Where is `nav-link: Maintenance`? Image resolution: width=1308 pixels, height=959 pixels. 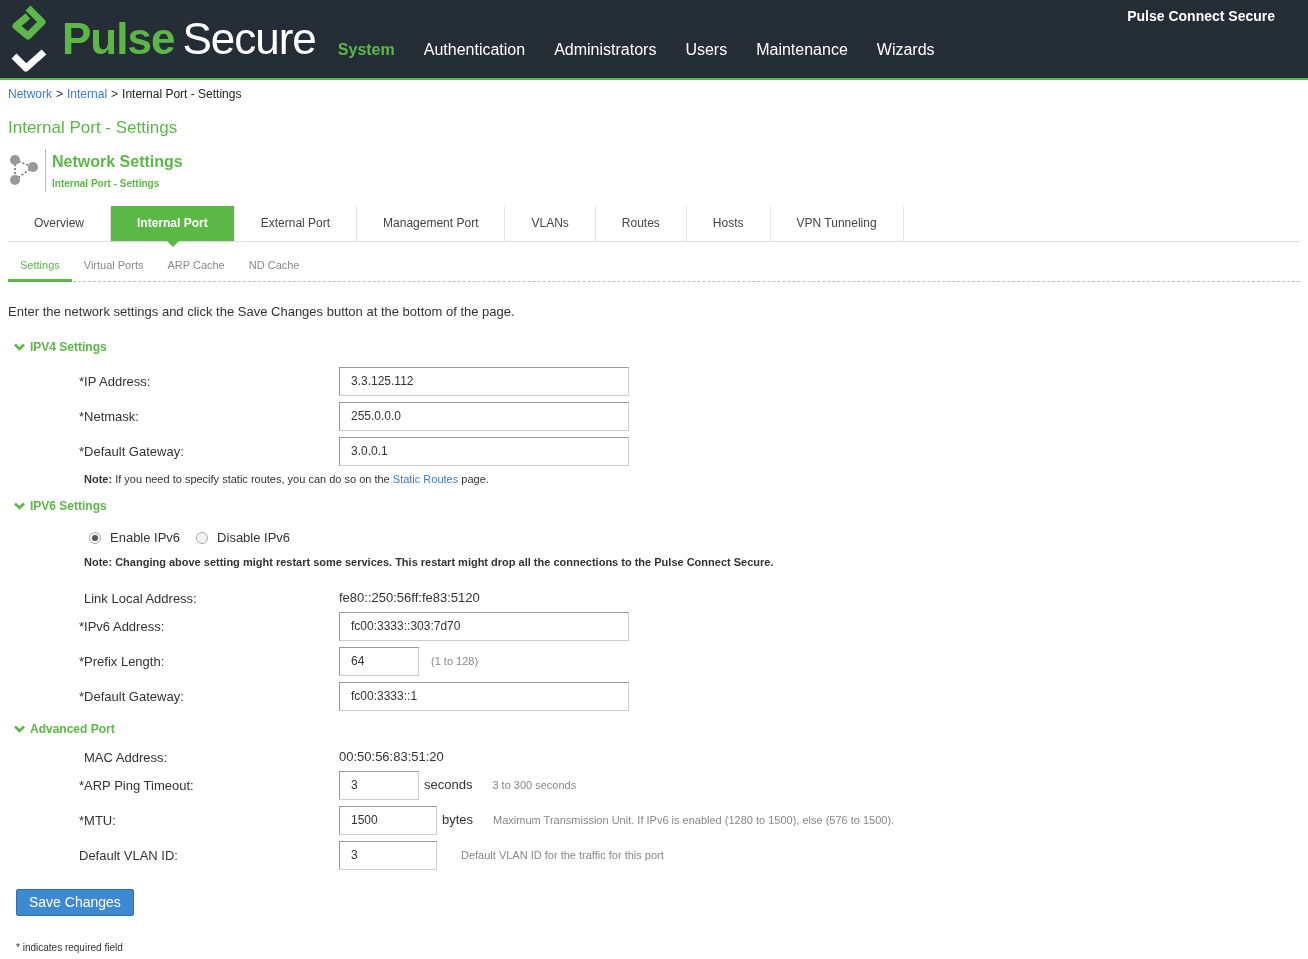
nav-link: Maintenance is located at coordinates (802, 50).